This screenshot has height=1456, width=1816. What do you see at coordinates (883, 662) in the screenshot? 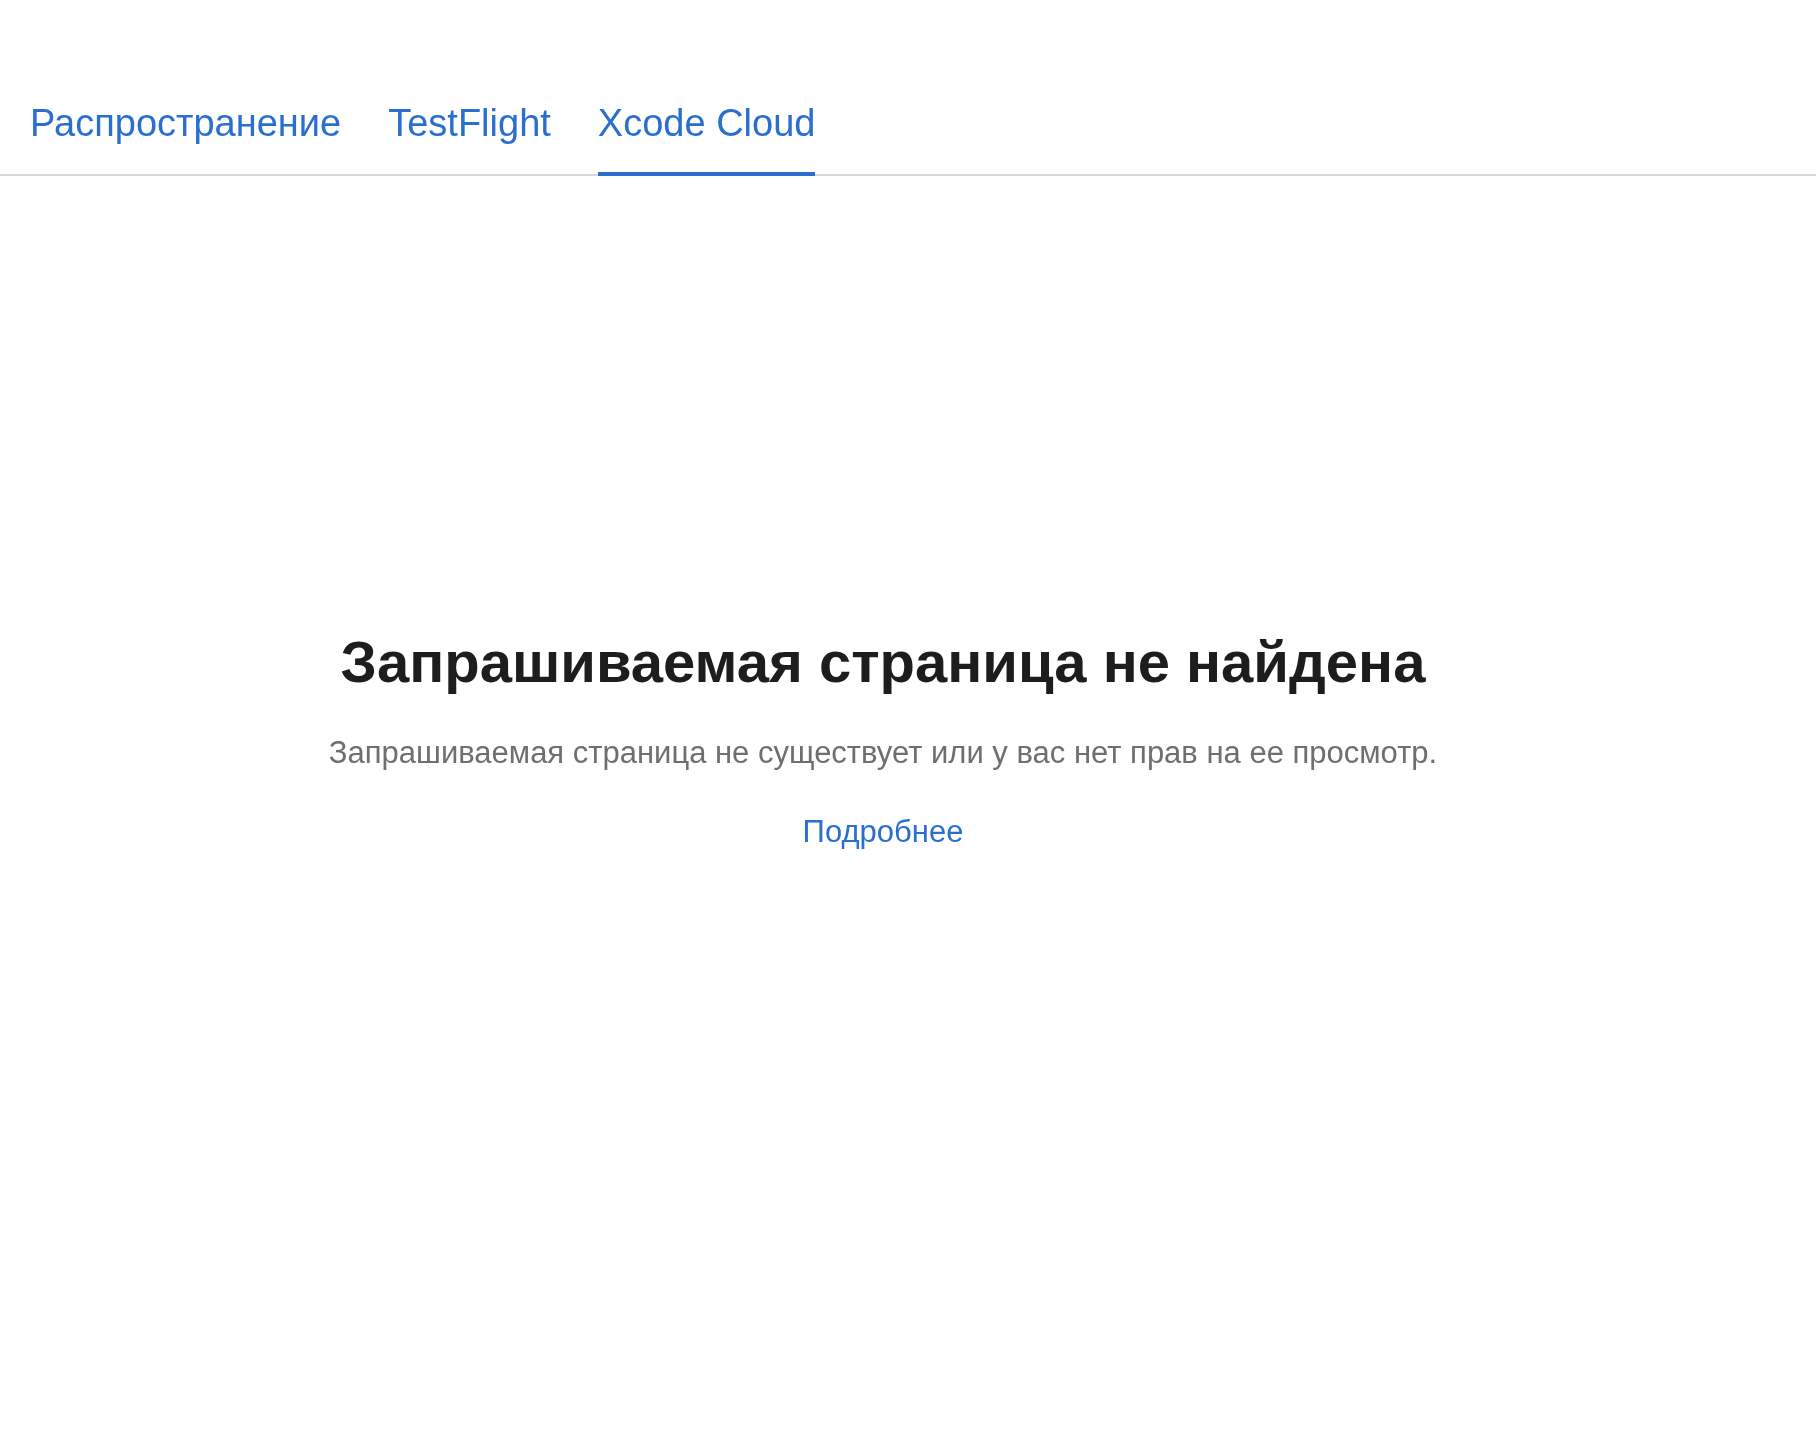
I see `error-title: Запрашиваемая страница не найдена` at bounding box center [883, 662].